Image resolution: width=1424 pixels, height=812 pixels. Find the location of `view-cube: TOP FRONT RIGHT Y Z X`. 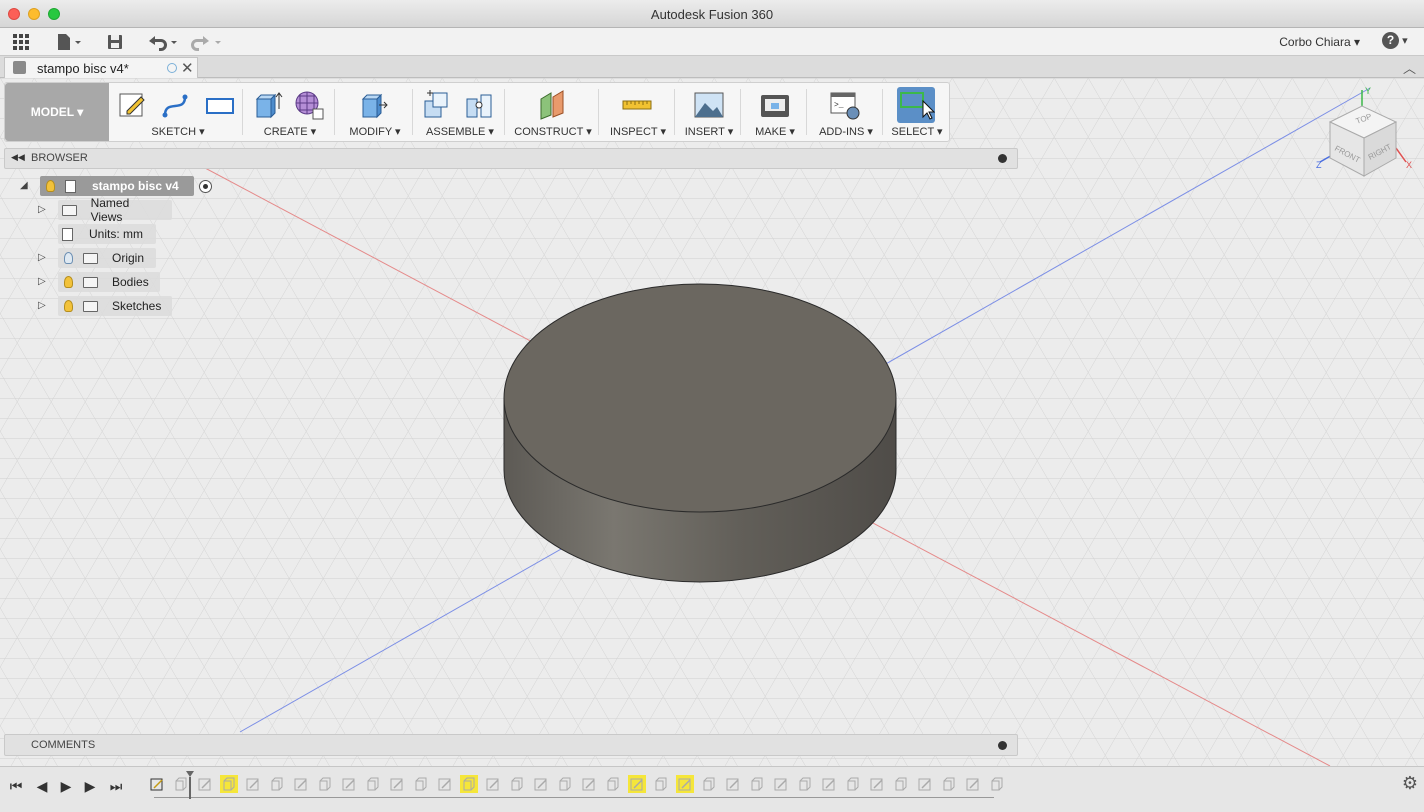

view-cube: TOP FRONT RIGHT Y Z X is located at coordinates (1365, 134).